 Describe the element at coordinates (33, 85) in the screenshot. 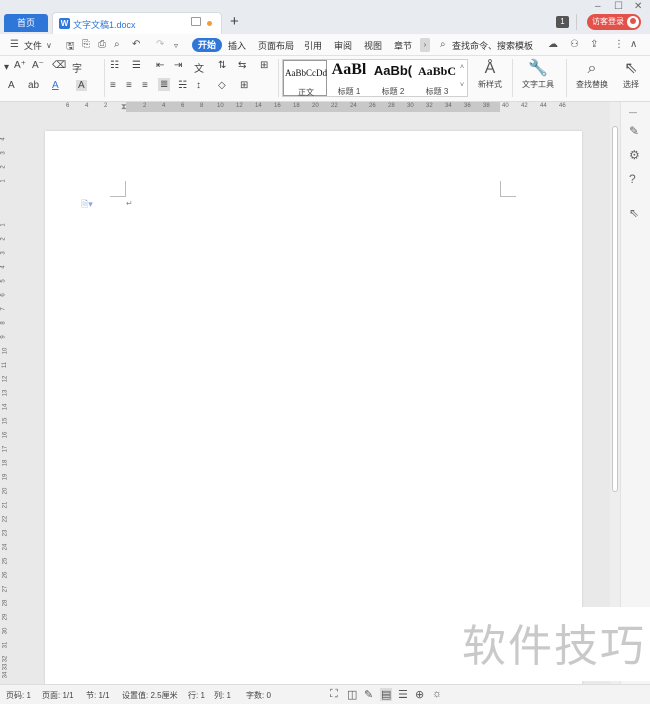

I see `strikethrough-icon: ab` at that location.